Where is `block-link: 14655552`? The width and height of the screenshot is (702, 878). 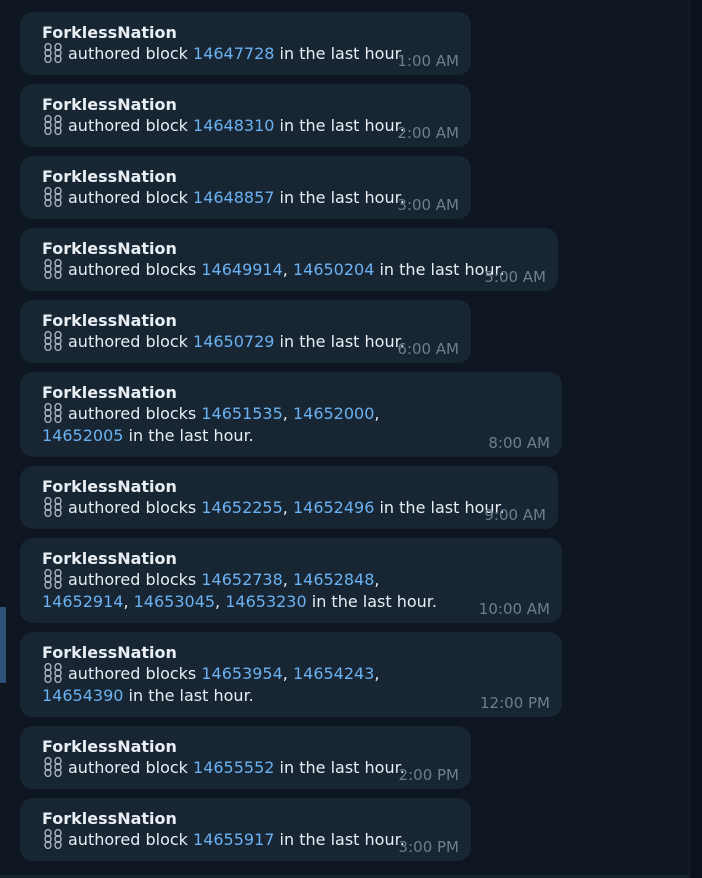
block-link: 14655552 is located at coordinates (233, 767).